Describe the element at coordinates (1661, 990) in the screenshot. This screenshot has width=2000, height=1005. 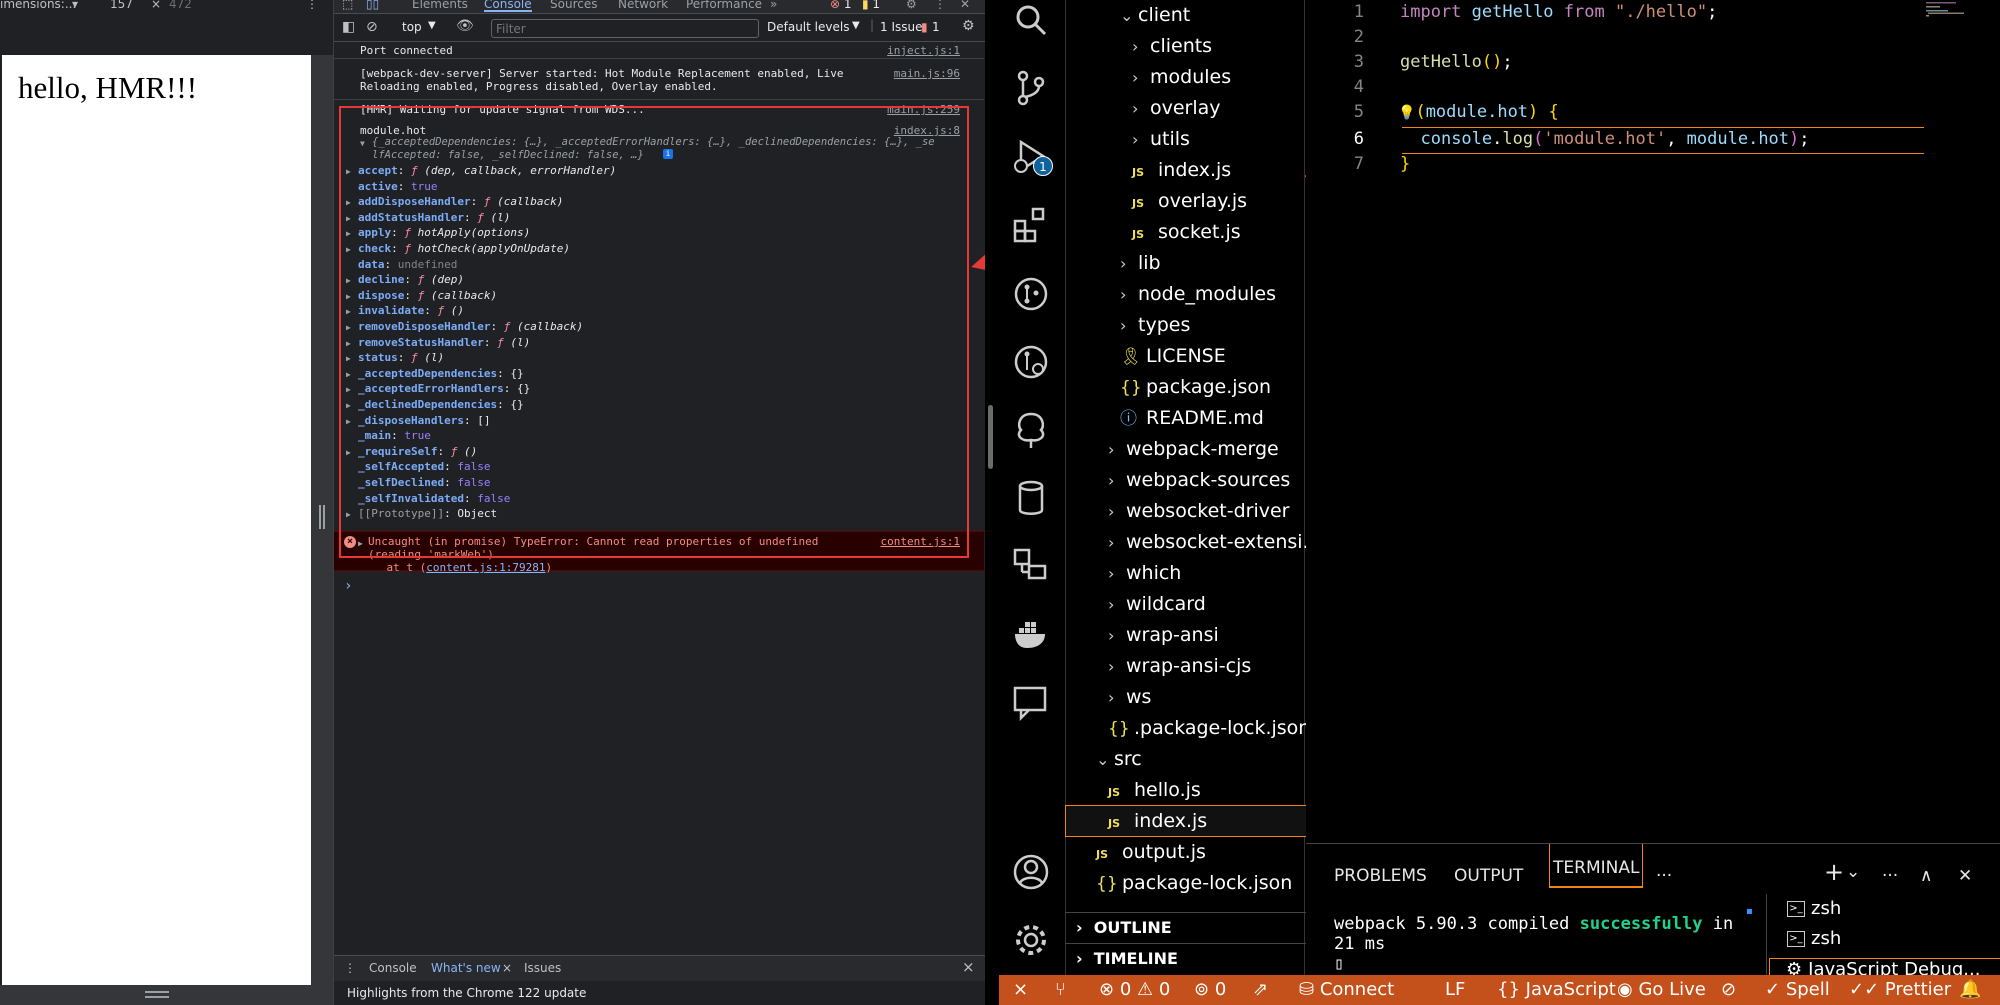
I see `go-live-status: ◉ Go Live` at that location.